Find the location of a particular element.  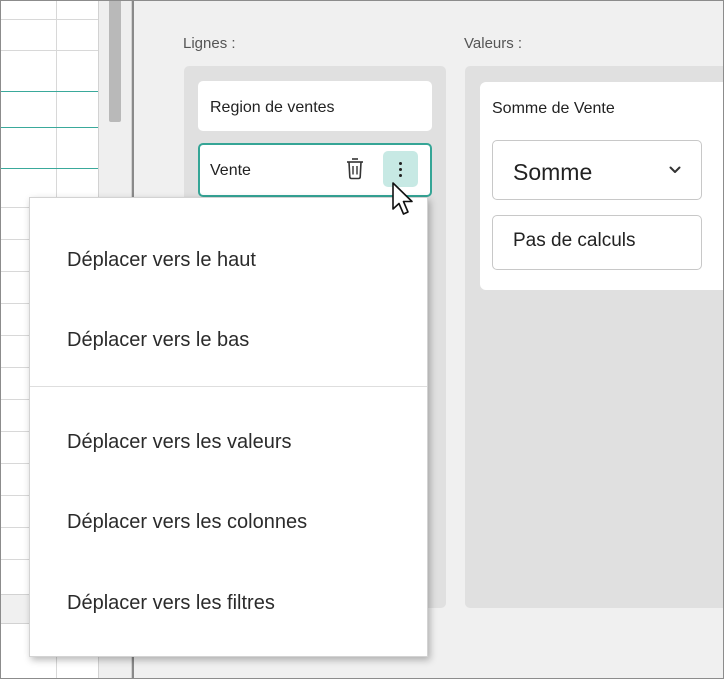

field-label: Region de ventes is located at coordinates (272, 107).